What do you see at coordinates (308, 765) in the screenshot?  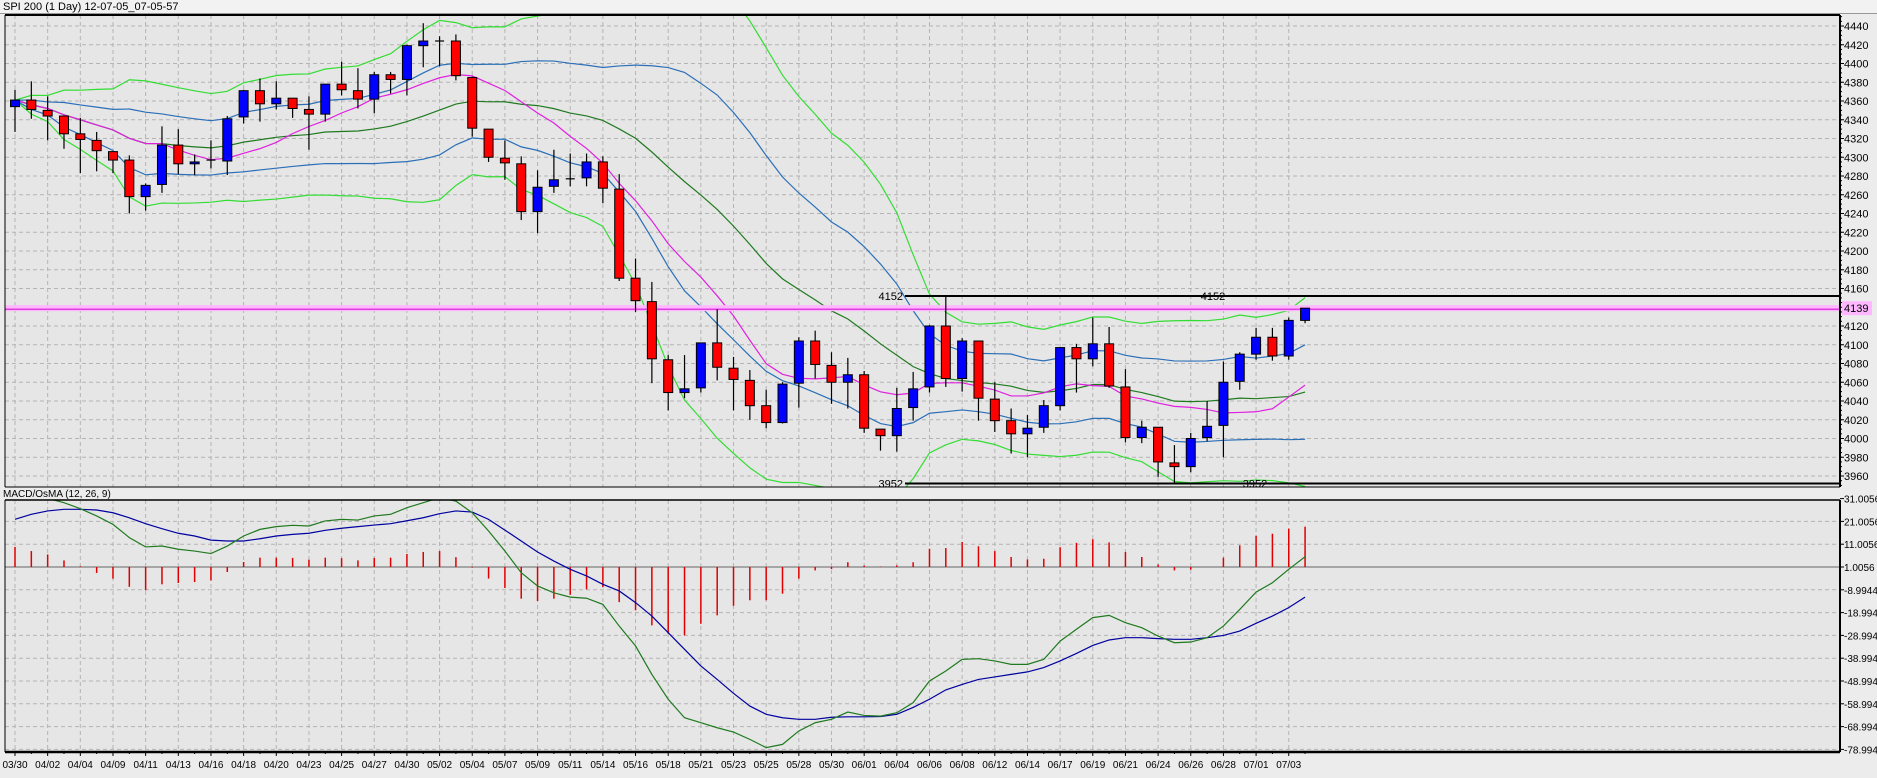 I see `time-axis-label: 04/23` at bounding box center [308, 765].